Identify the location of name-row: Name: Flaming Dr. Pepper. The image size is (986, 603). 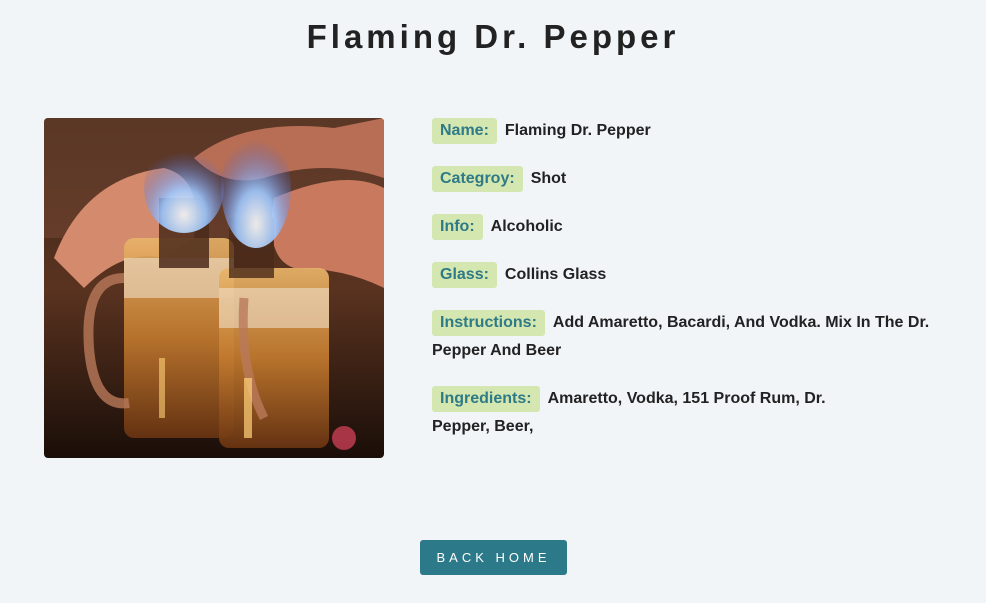
(692, 131).